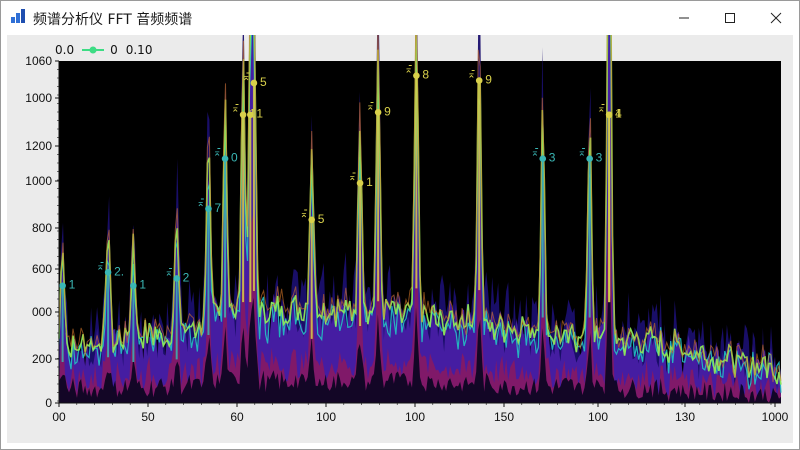 The image size is (800, 450). What do you see at coordinates (42, 312) in the screenshot?
I see `y-tick-label: 000` at bounding box center [42, 312].